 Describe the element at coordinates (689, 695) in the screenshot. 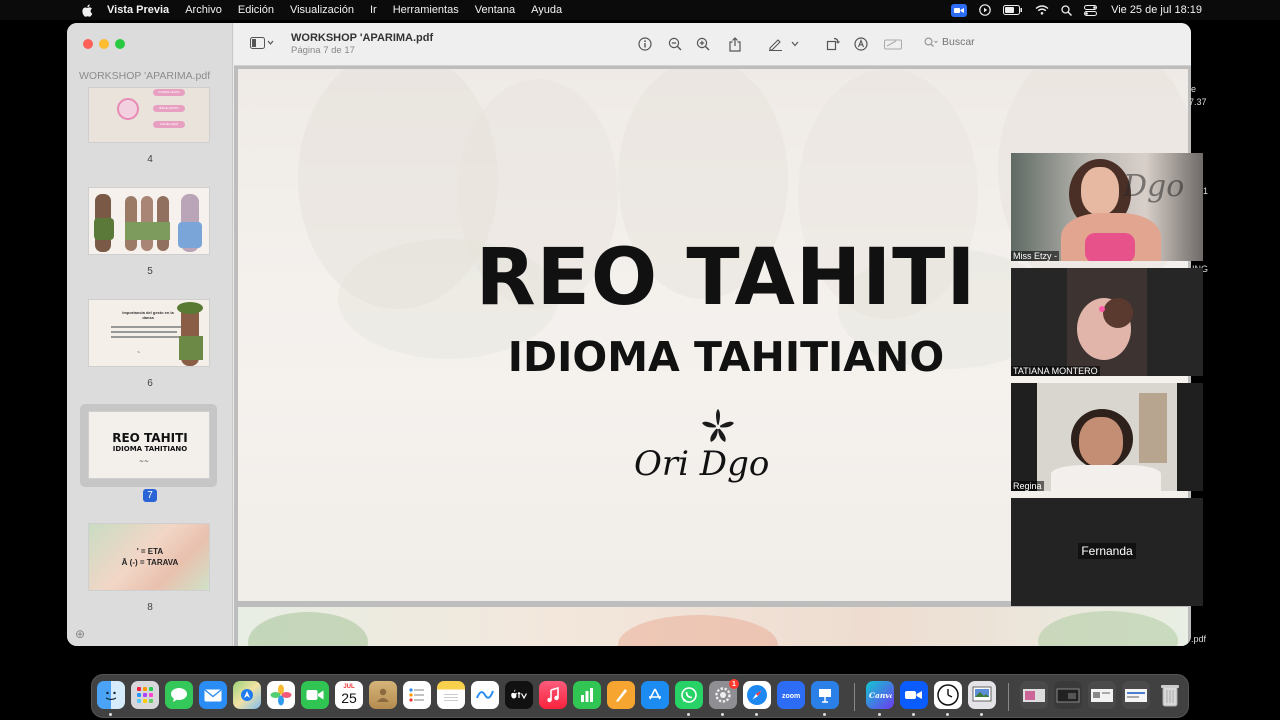

I see `whatsapp-icon` at that location.